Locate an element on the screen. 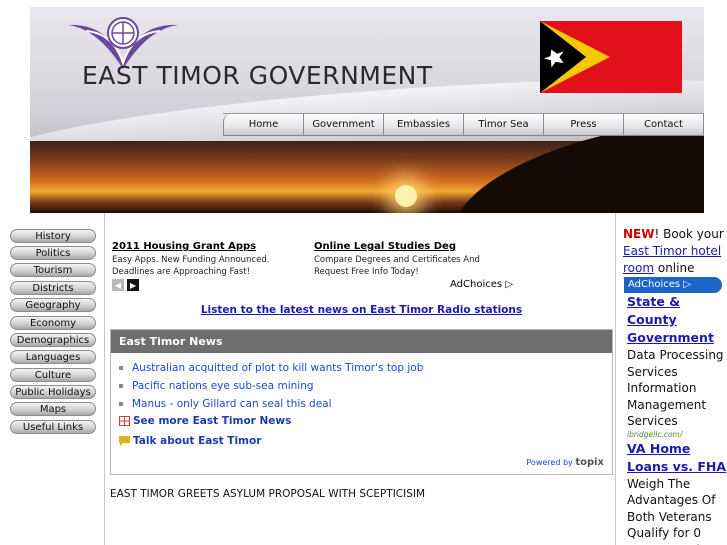 The height and width of the screenshot is (545, 727). sidebar-item-history: History is located at coordinates (53, 236).